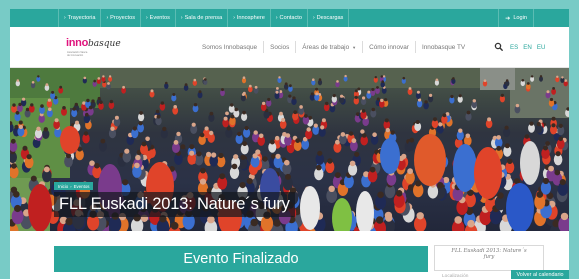 This screenshot has width=579, height=279. I want to click on nav-label: Innobasque TV, so click(443, 47).